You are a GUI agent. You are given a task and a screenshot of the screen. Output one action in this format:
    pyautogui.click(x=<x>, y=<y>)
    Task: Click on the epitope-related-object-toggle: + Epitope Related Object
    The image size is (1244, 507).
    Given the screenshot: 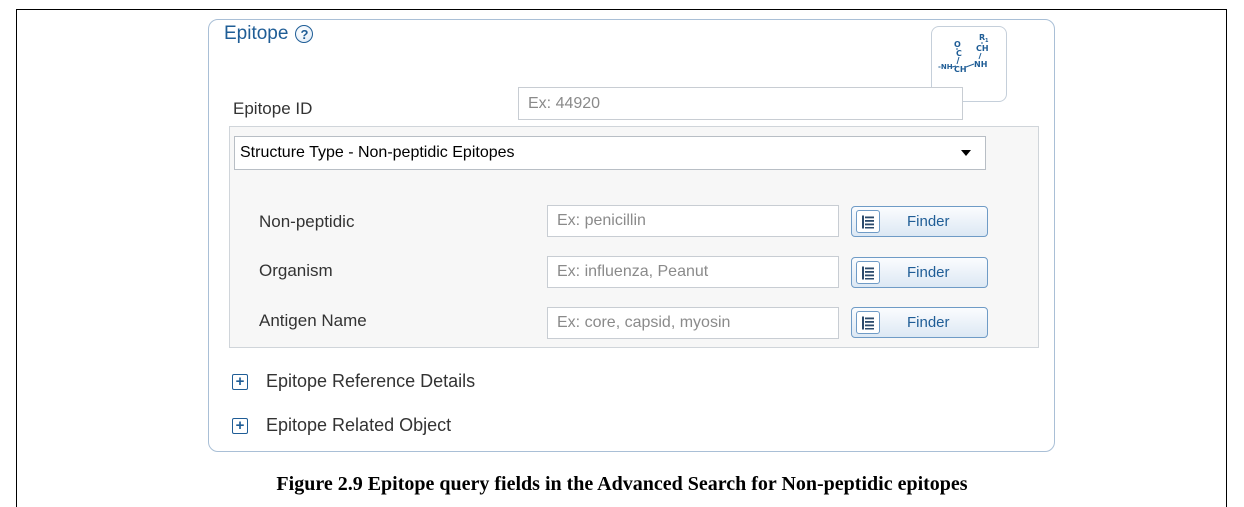 What is the action you would take?
    pyautogui.click(x=341, y=425)
    